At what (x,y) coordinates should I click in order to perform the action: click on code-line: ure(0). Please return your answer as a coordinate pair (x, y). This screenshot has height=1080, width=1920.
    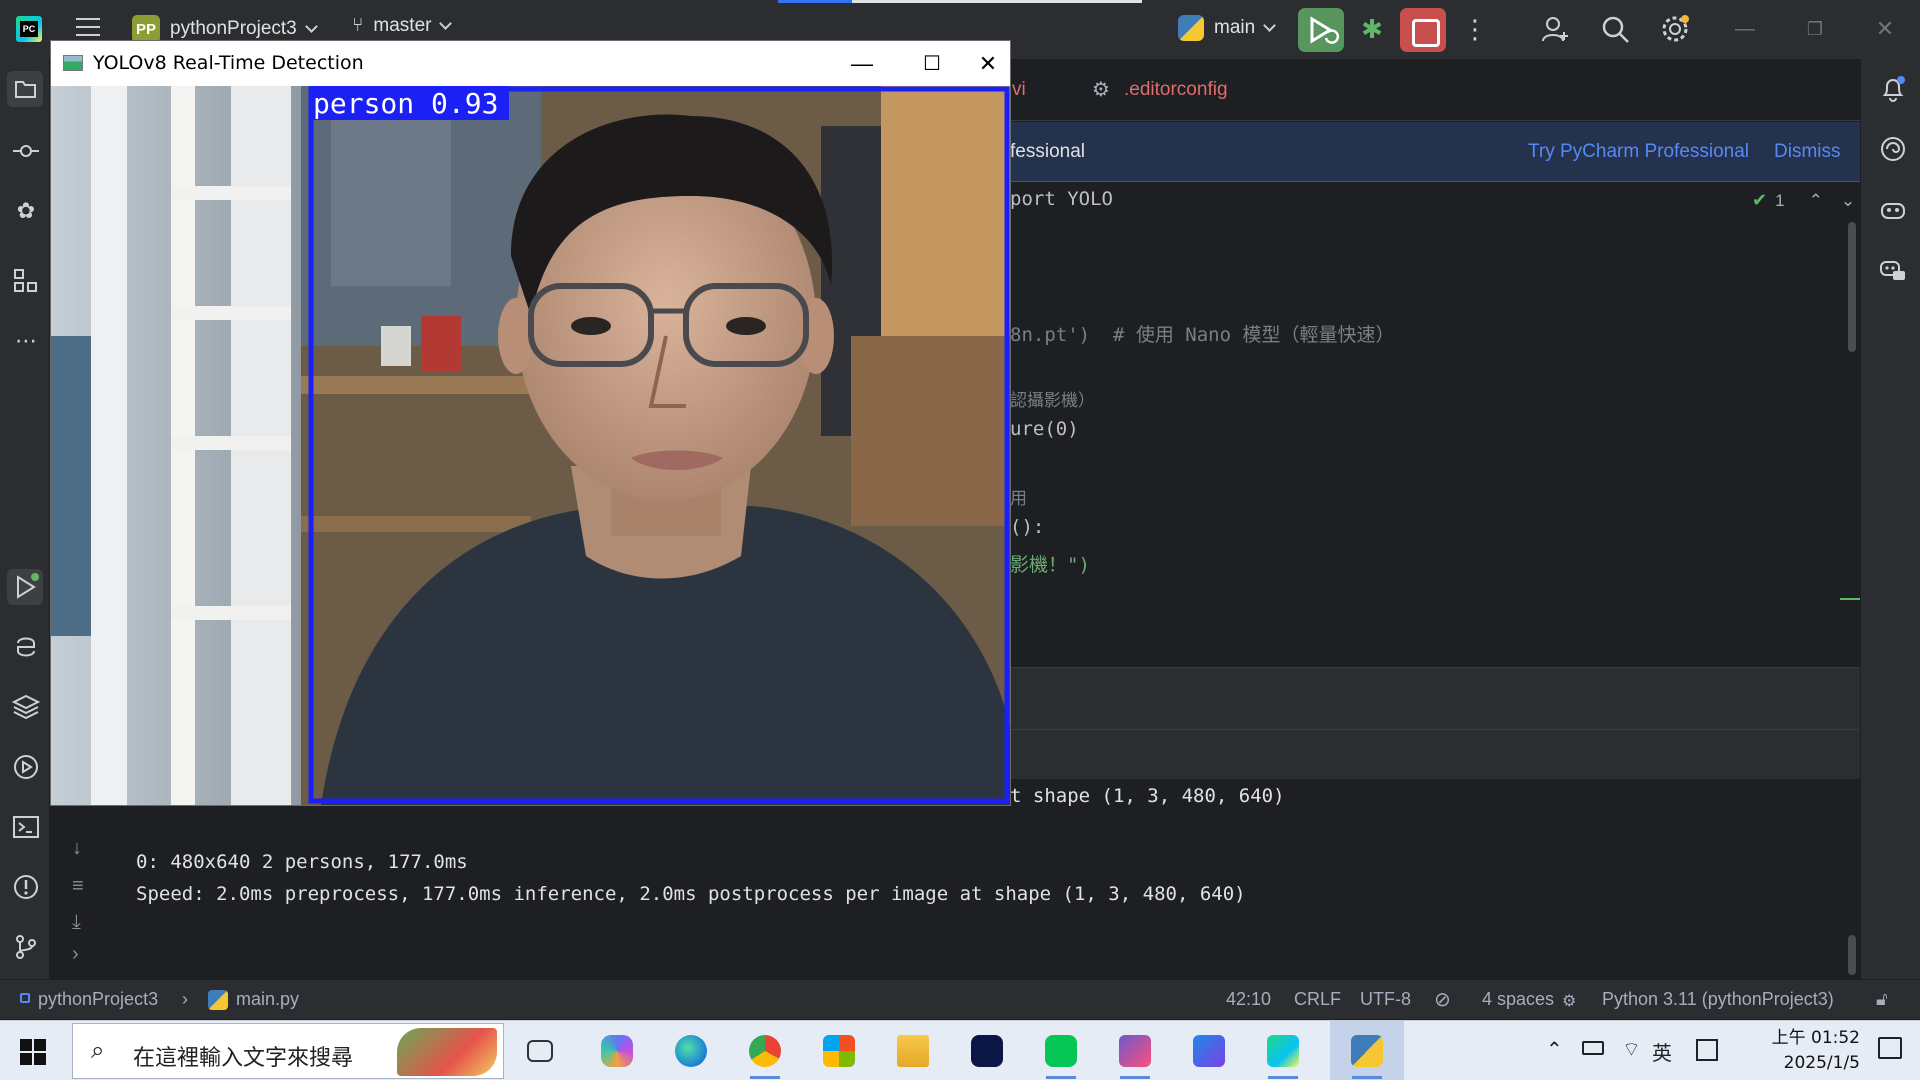
    Looking at the image, I should click on (1044, 429).